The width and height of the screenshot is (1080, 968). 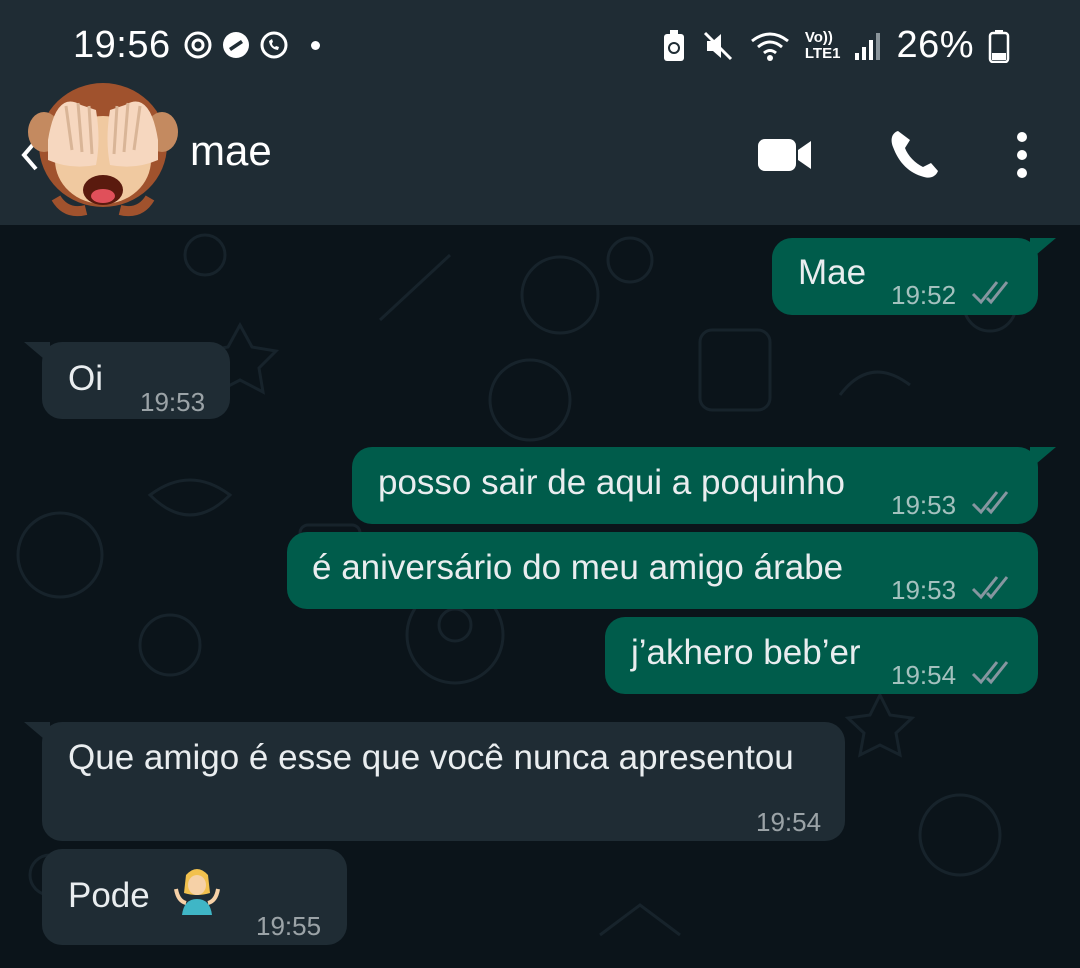 What do you see at coordinates (673, 45) in the screenshot?
I see `battery-saver-icon` at bounding box center [673, 45].